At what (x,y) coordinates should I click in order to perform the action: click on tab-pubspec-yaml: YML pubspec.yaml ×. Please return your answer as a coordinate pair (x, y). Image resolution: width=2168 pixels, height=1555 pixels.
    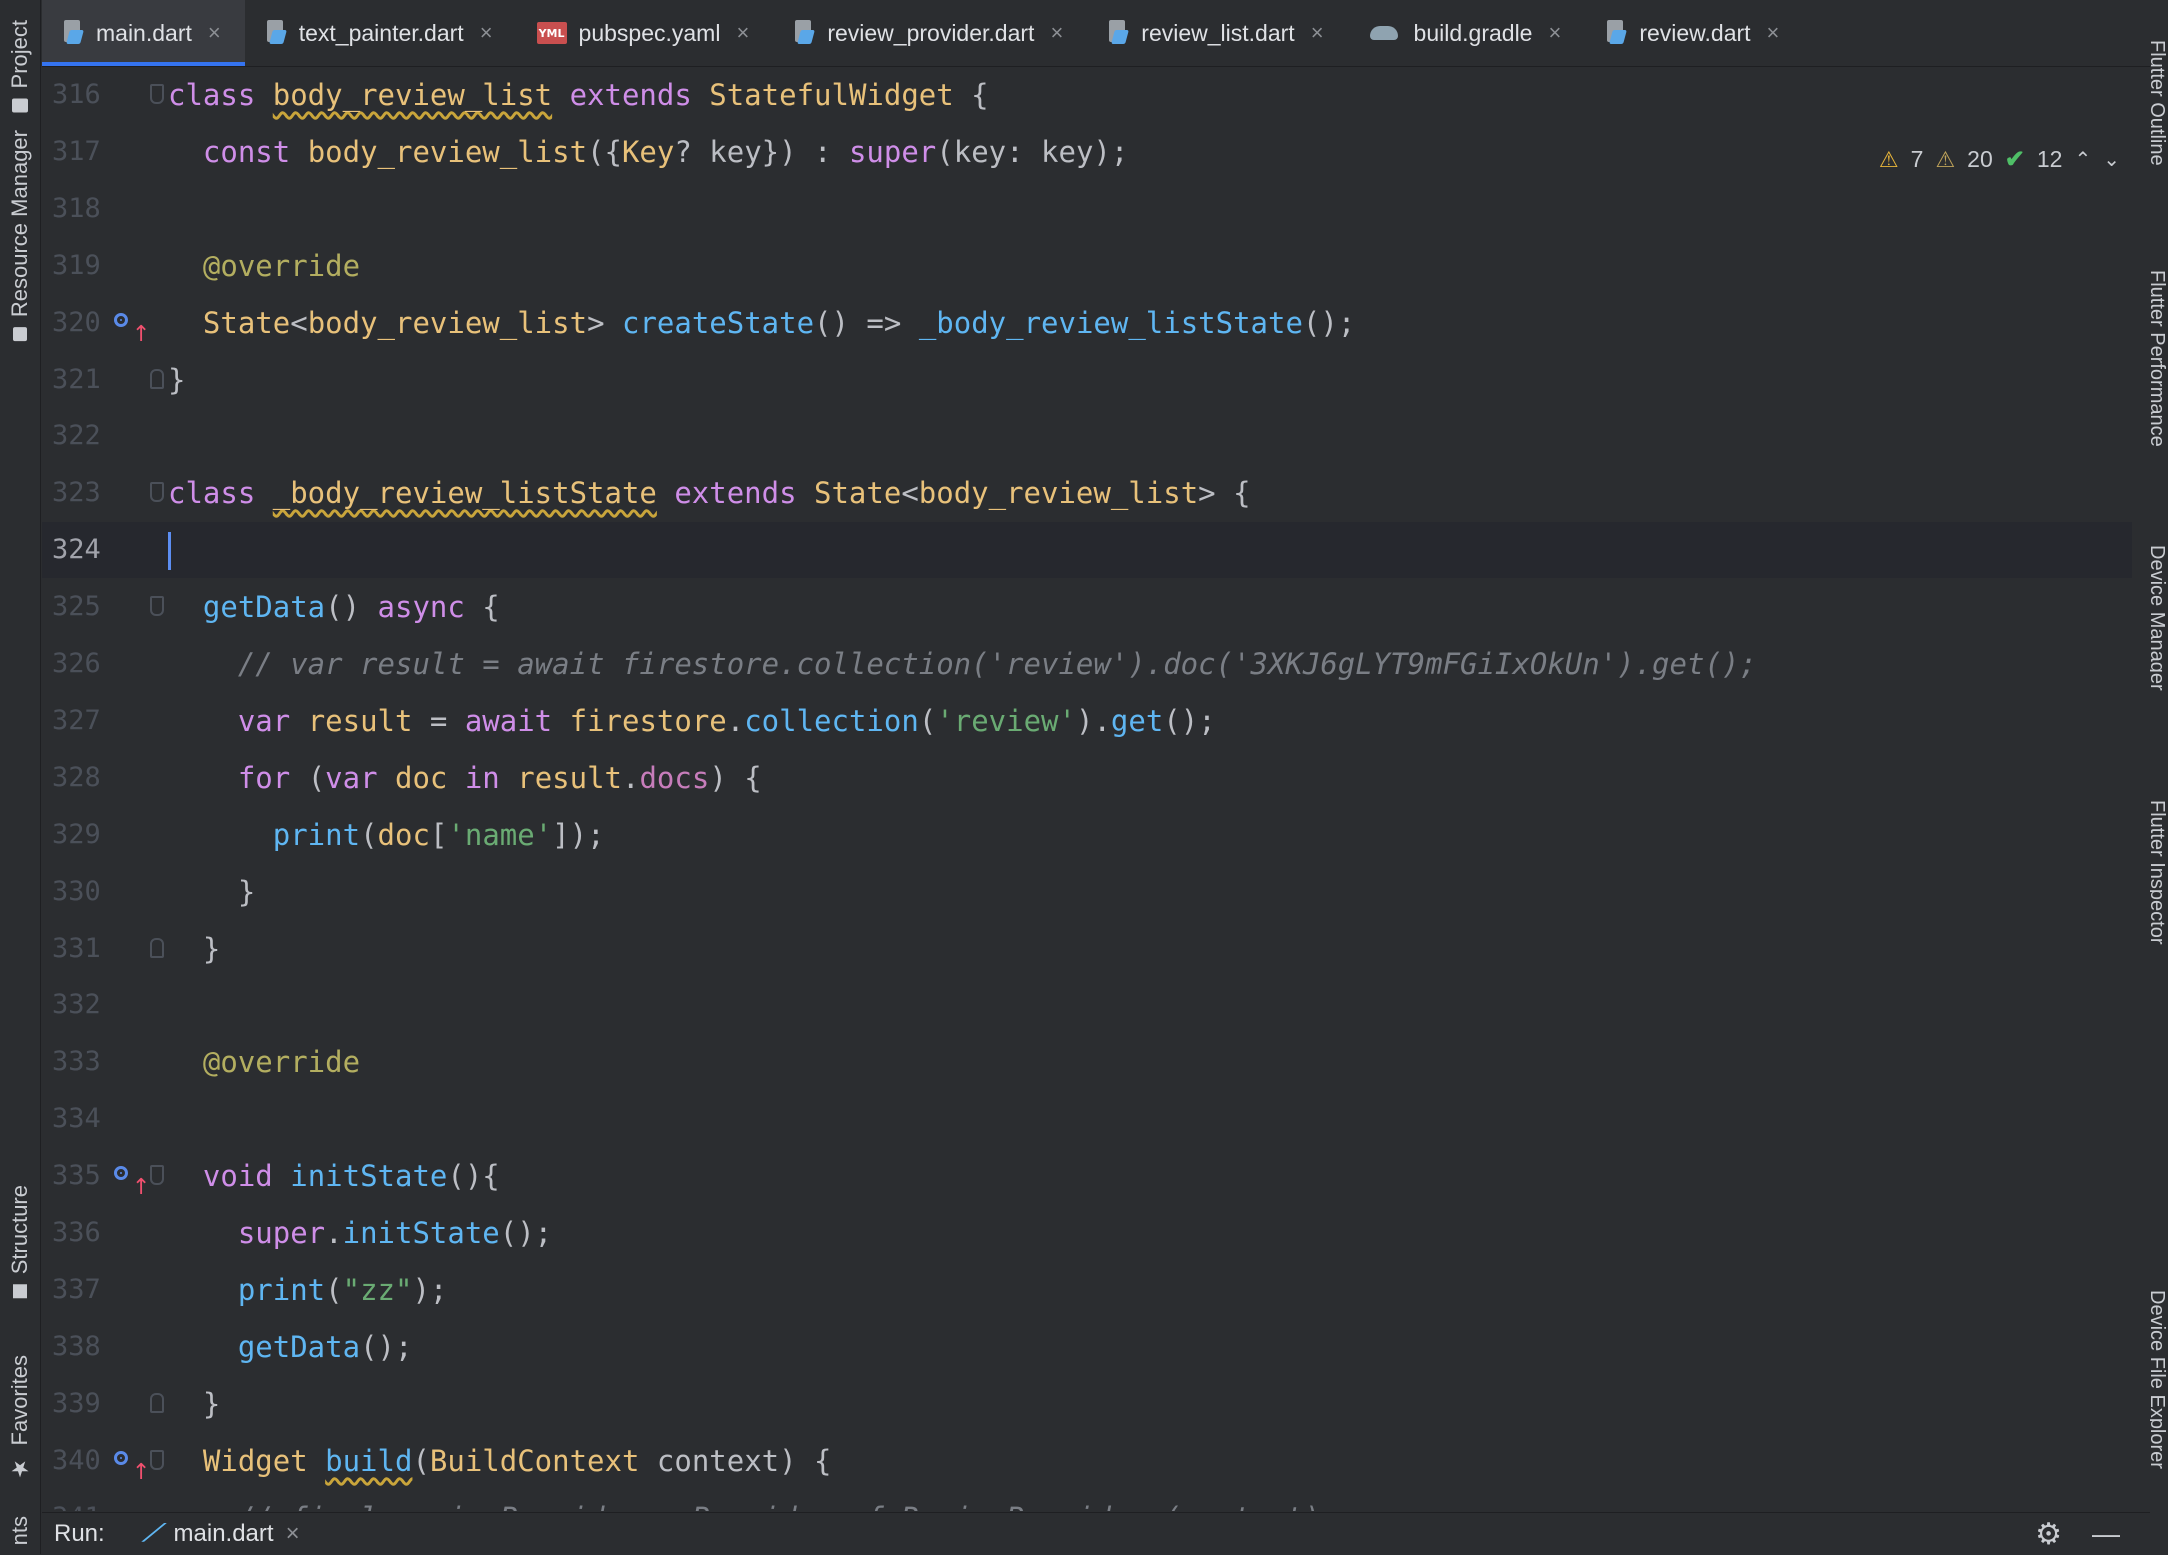
    Looking at the image, I should click on (645, 33).